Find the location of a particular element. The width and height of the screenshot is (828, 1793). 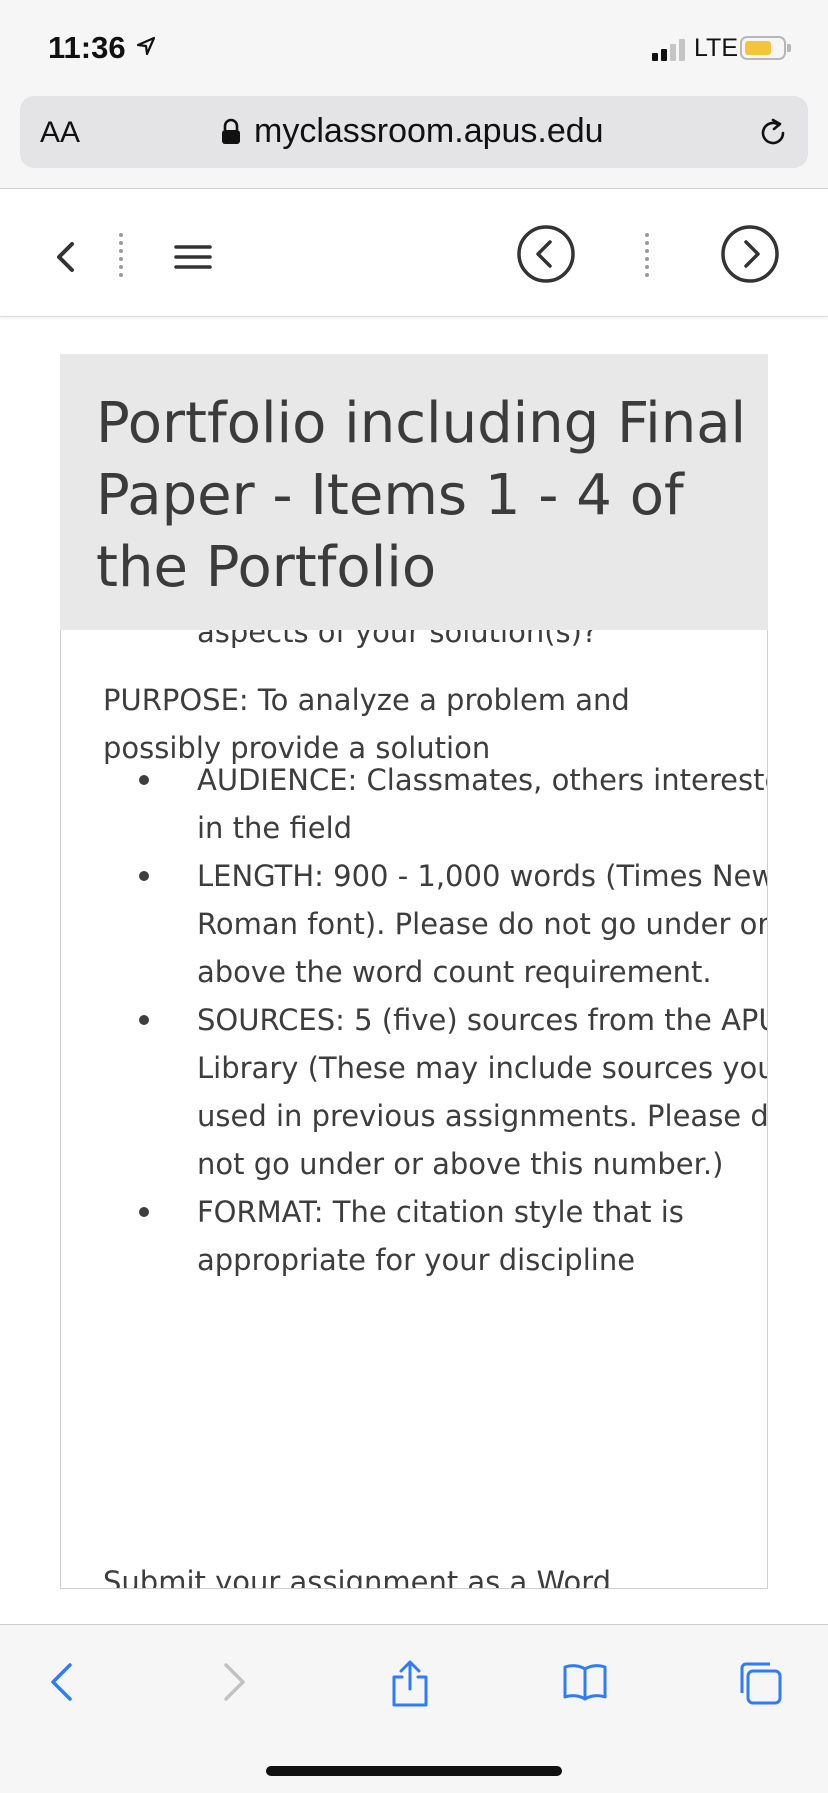

browser-address-area: AA myclassroom.apus.edu is located at coordinates (414, 142).